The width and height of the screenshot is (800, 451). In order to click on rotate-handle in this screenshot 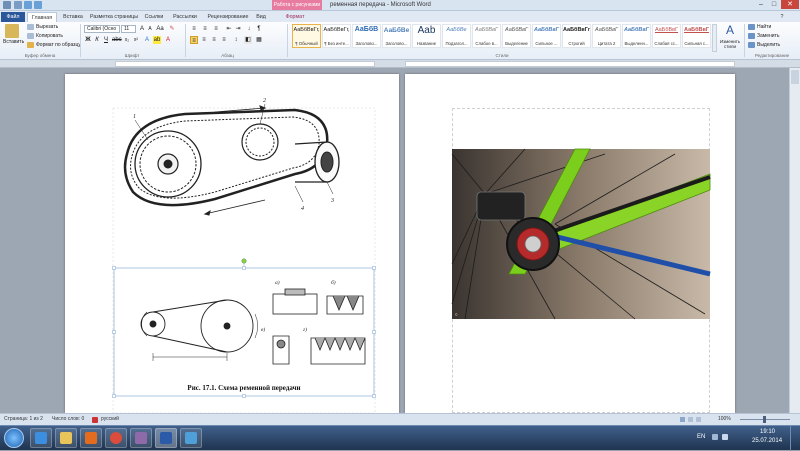, I will do `click(244, 261)`.